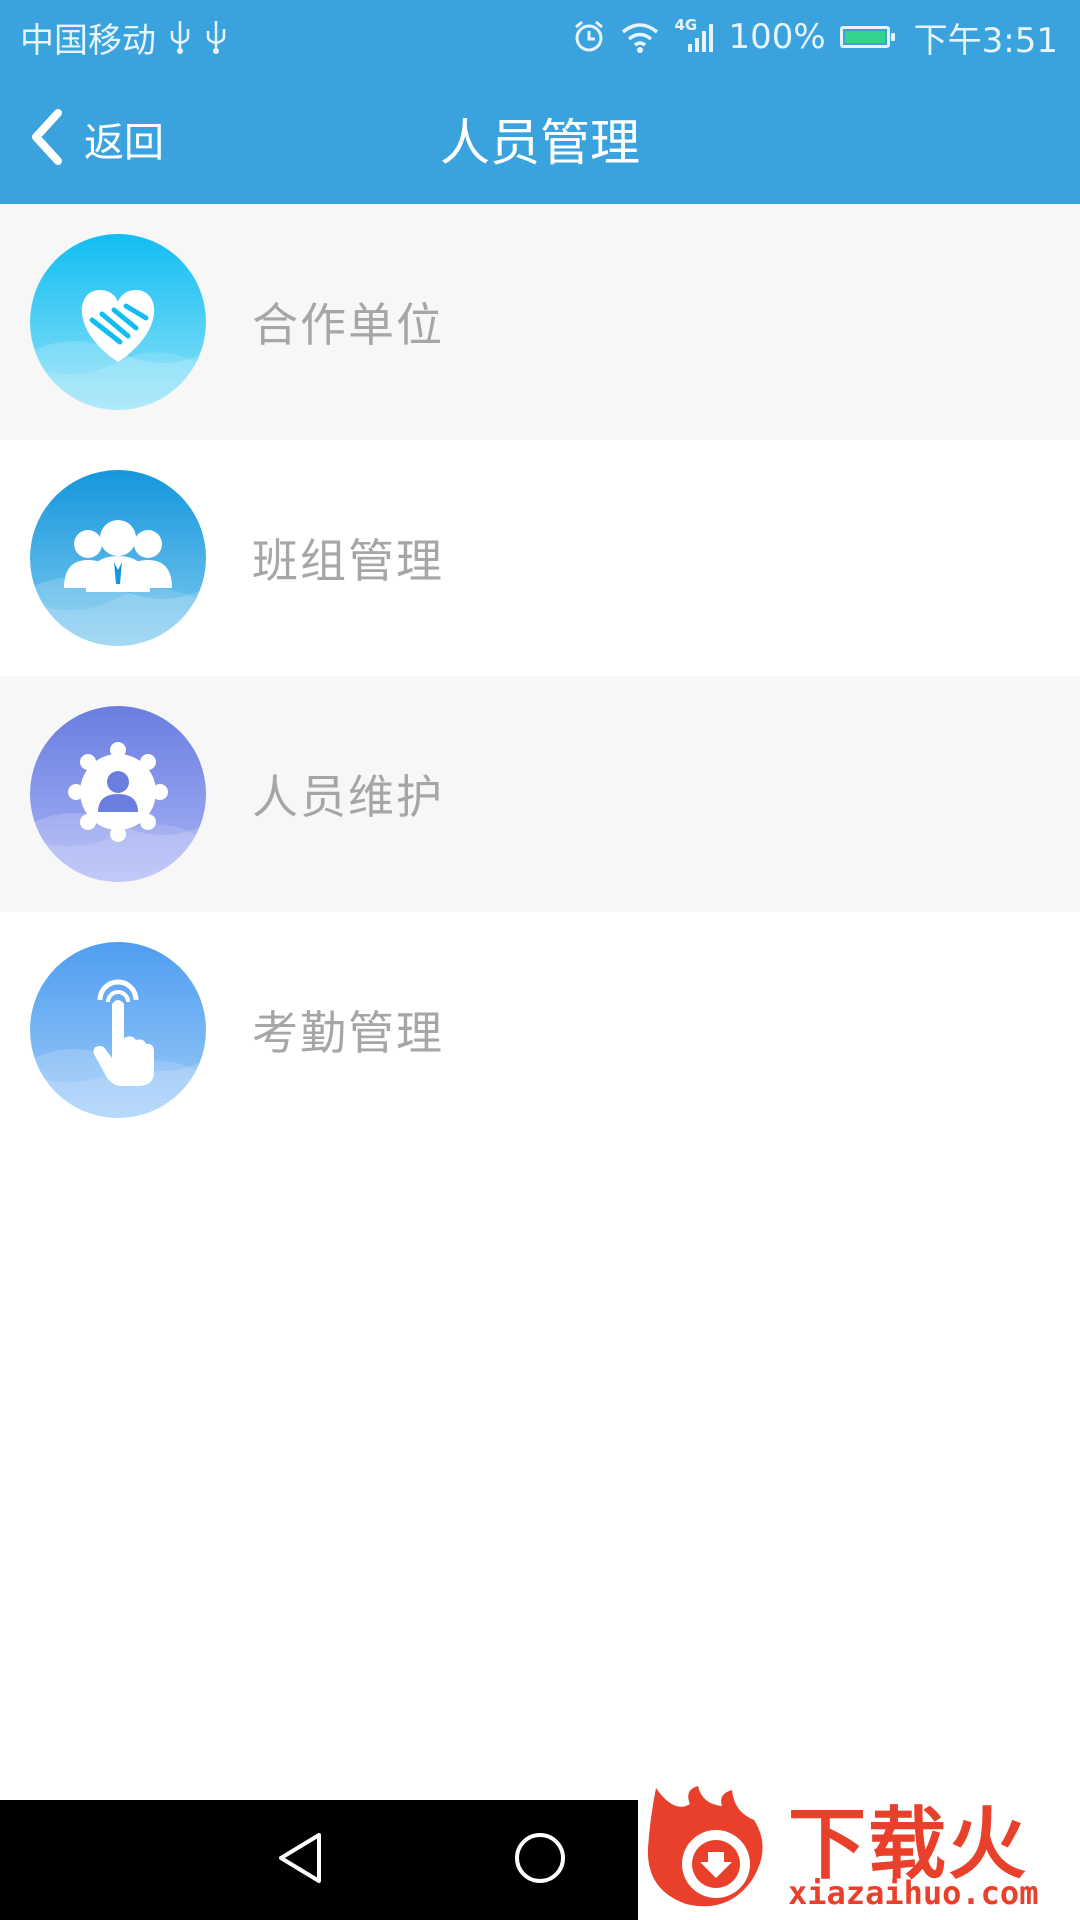 The image size is (1080, 1920). What do you see at coordinates (640, 37) in the screenshot?
I see `wifi-icon` at bounding box center [640, 37].